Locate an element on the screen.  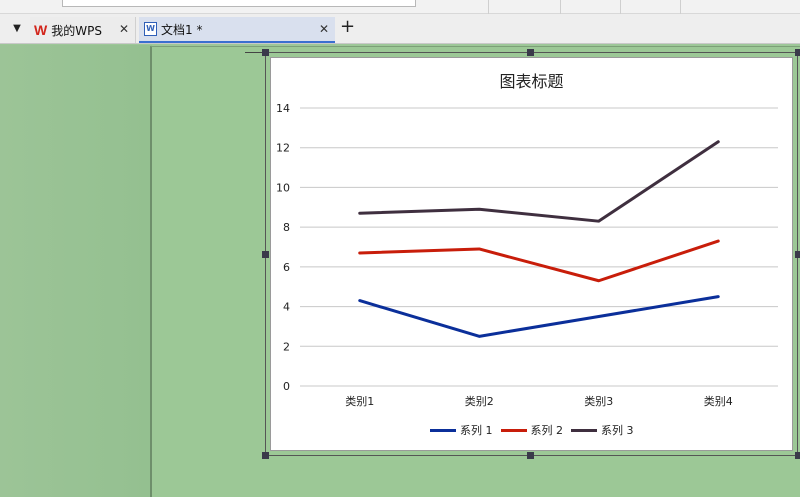
legend-item-series-3: 系列 3 is located at coordinates (602, 430).